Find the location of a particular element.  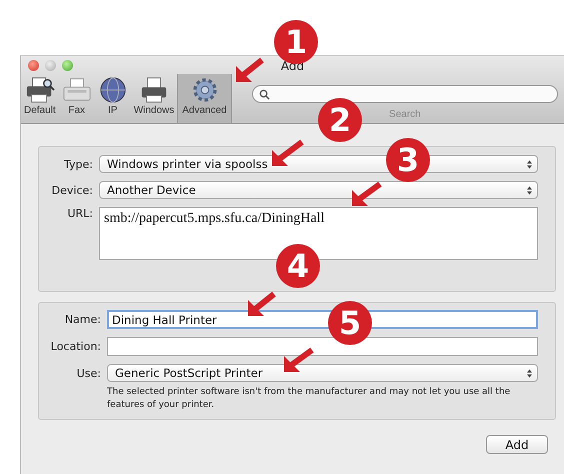

globe-icon is located at coordinates (113, 90).